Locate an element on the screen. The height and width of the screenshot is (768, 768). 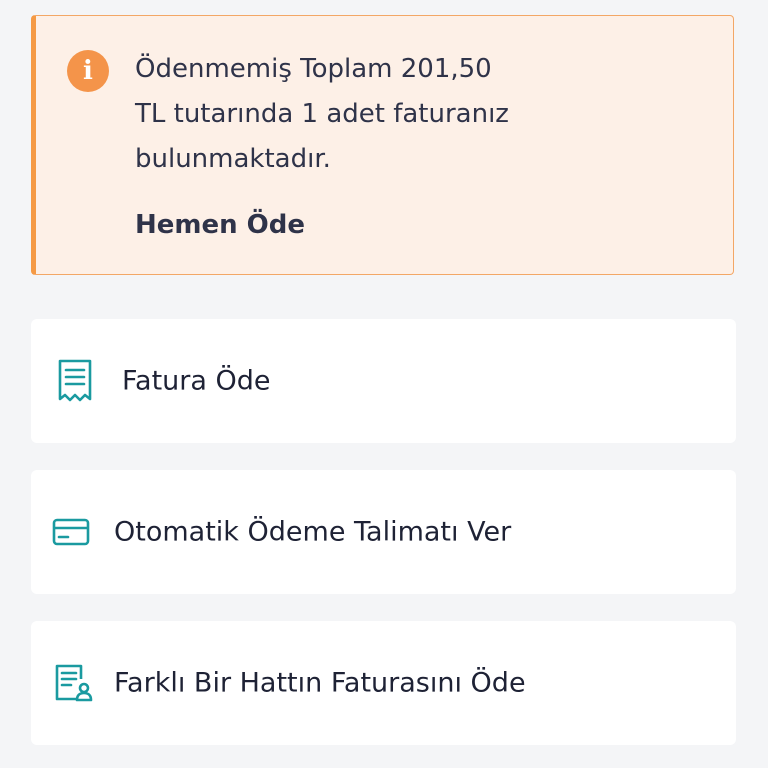
menu-item-pay-bill: Fatura Öde is located at coordinates (383, 381).